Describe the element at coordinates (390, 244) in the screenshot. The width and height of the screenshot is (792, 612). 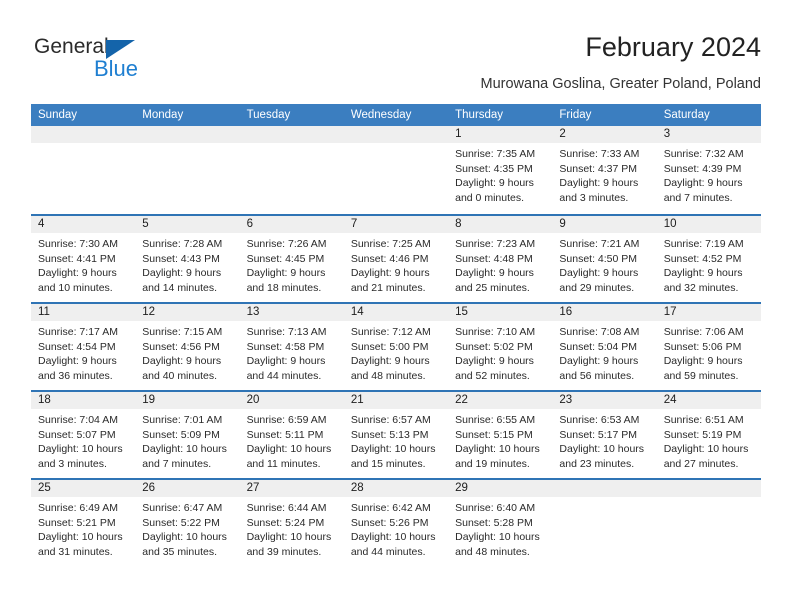
I see `day-info-line: Sunrise: 7:25 AM` at that location.